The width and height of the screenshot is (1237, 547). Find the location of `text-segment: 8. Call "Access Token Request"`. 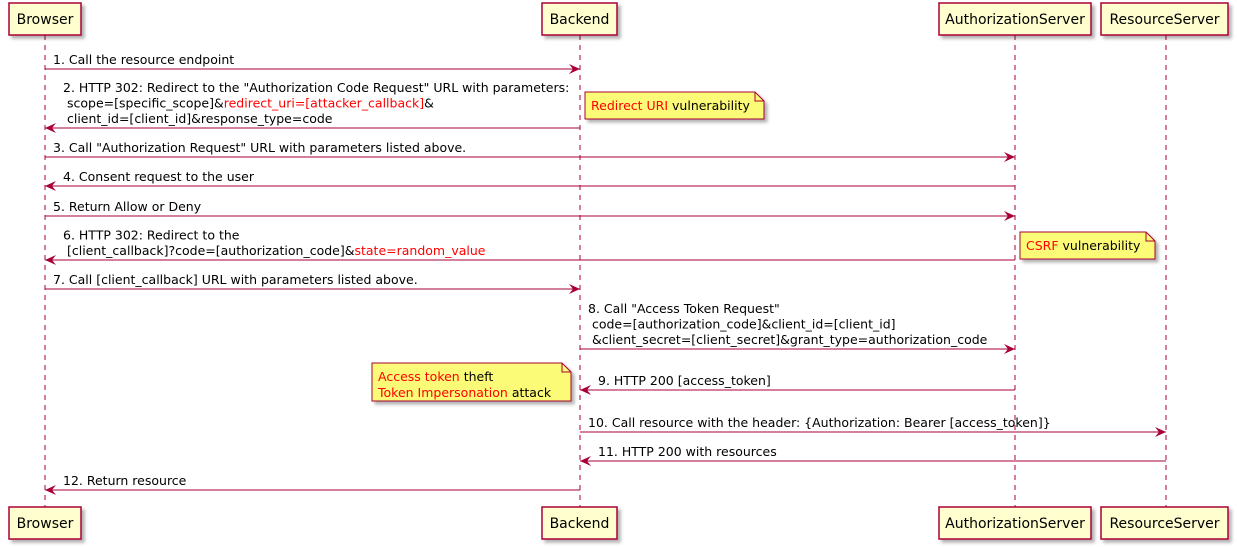

text-segment: 8. Call "Access Token Request" is located at coordinates (684, 308).